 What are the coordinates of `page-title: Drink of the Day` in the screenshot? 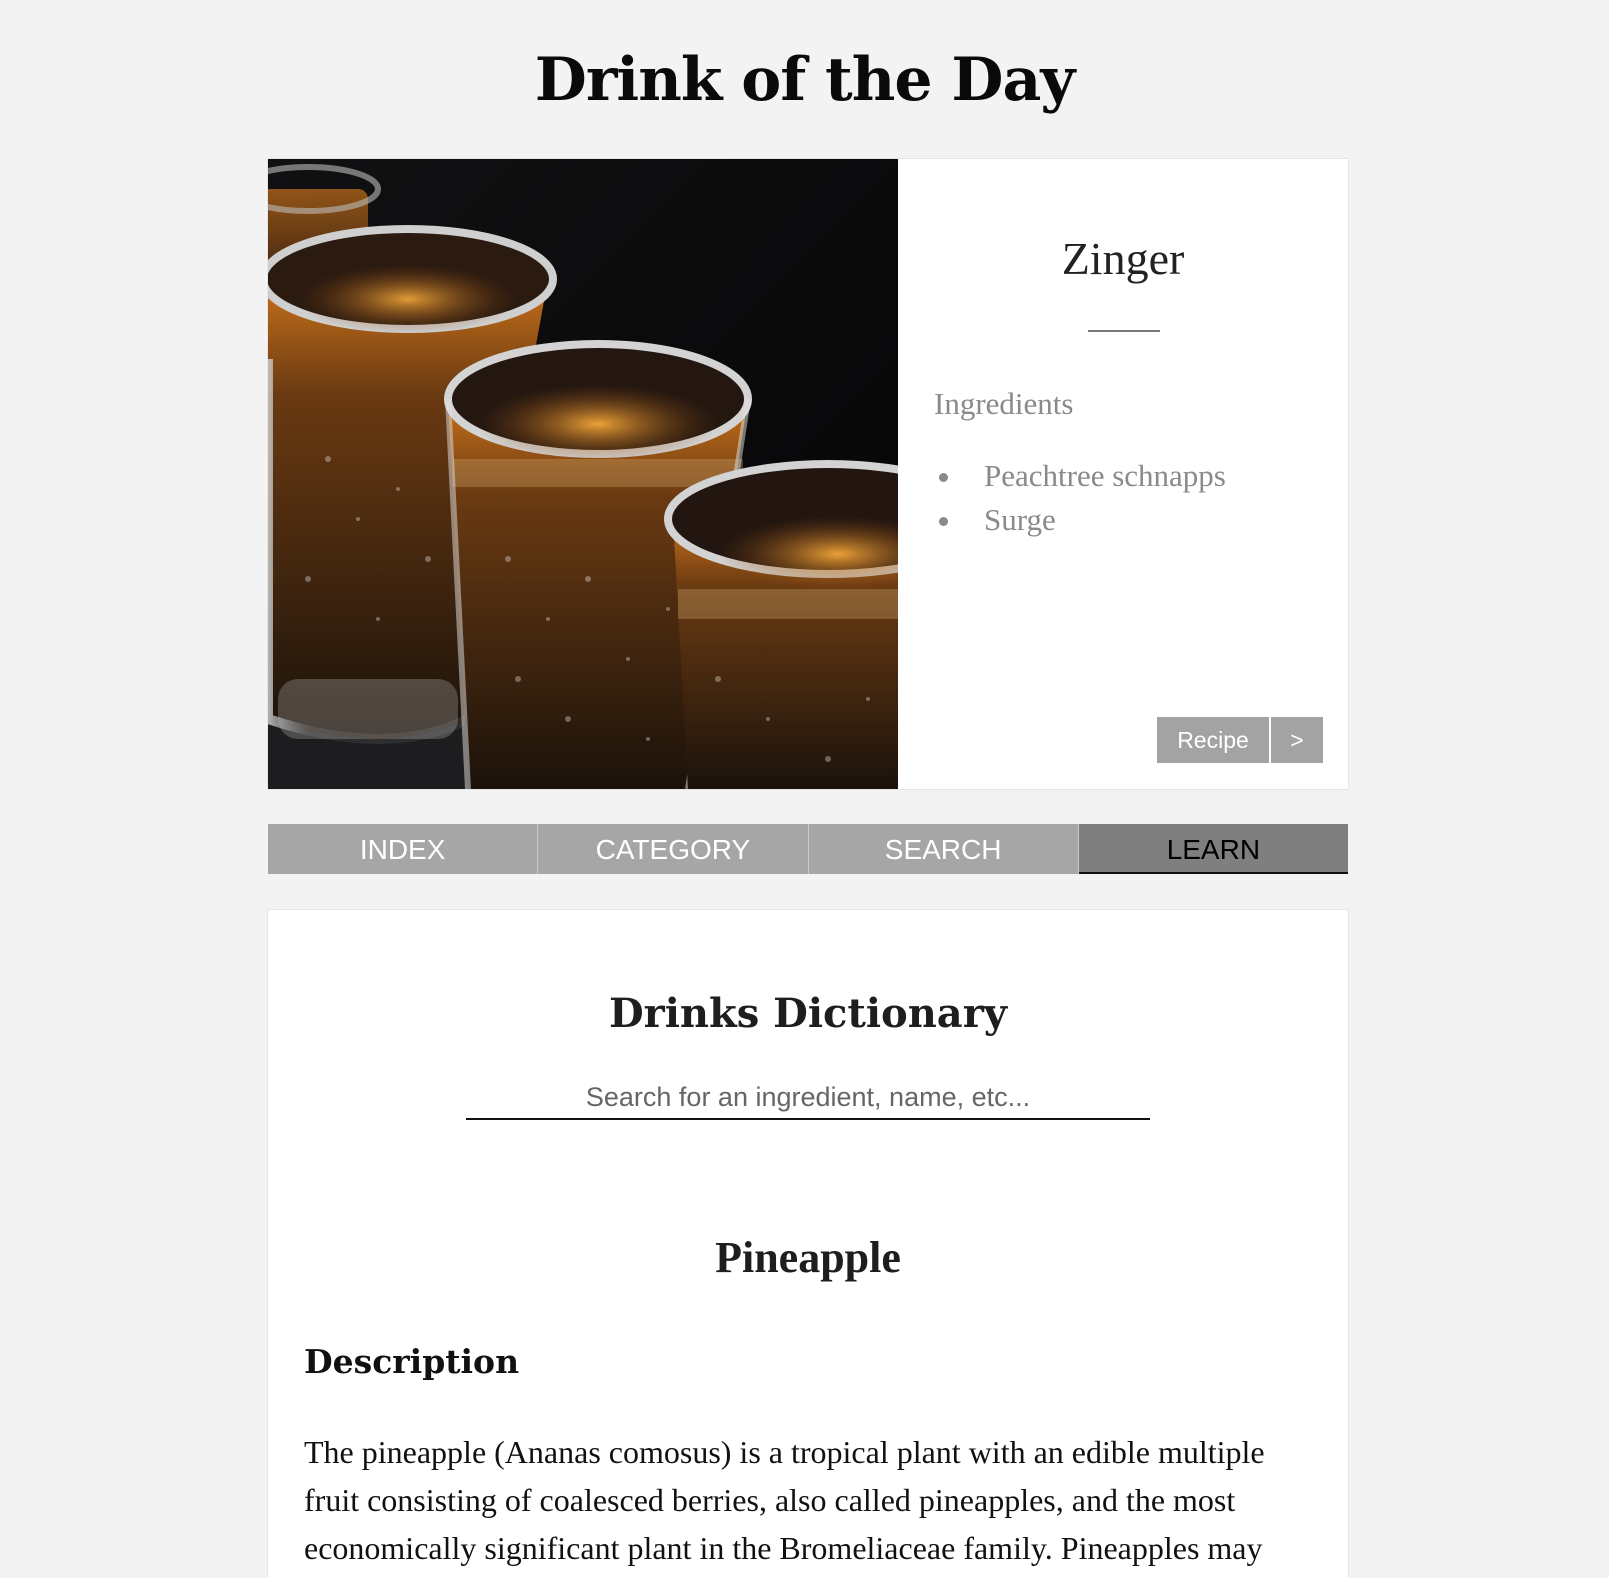 It's located at (804, 80).